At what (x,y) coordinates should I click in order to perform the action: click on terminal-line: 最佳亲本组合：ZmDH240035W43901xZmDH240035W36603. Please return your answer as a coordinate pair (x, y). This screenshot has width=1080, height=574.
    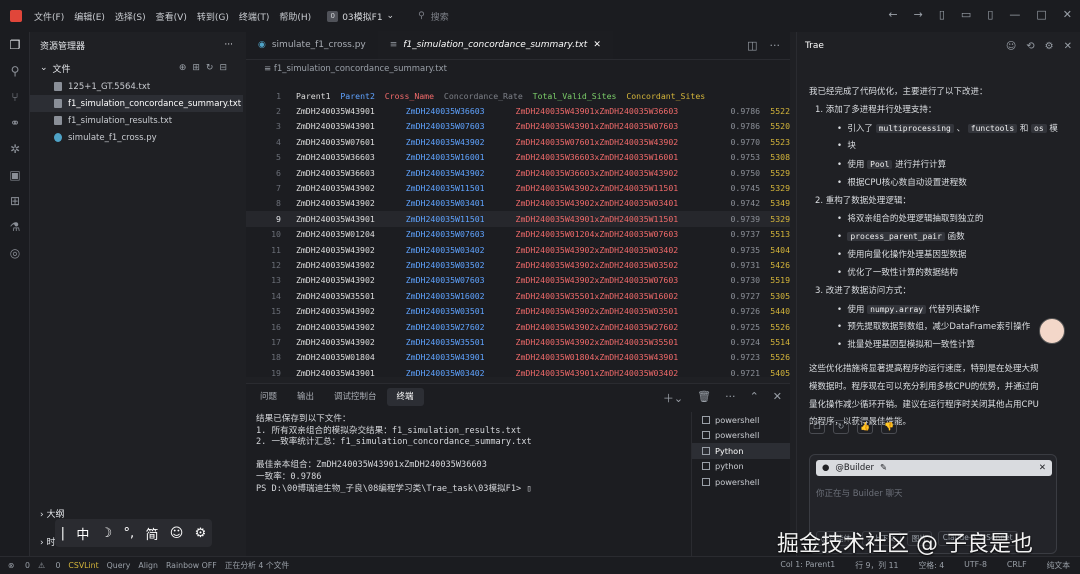
    Looking at the image, I should click on (371, 465).